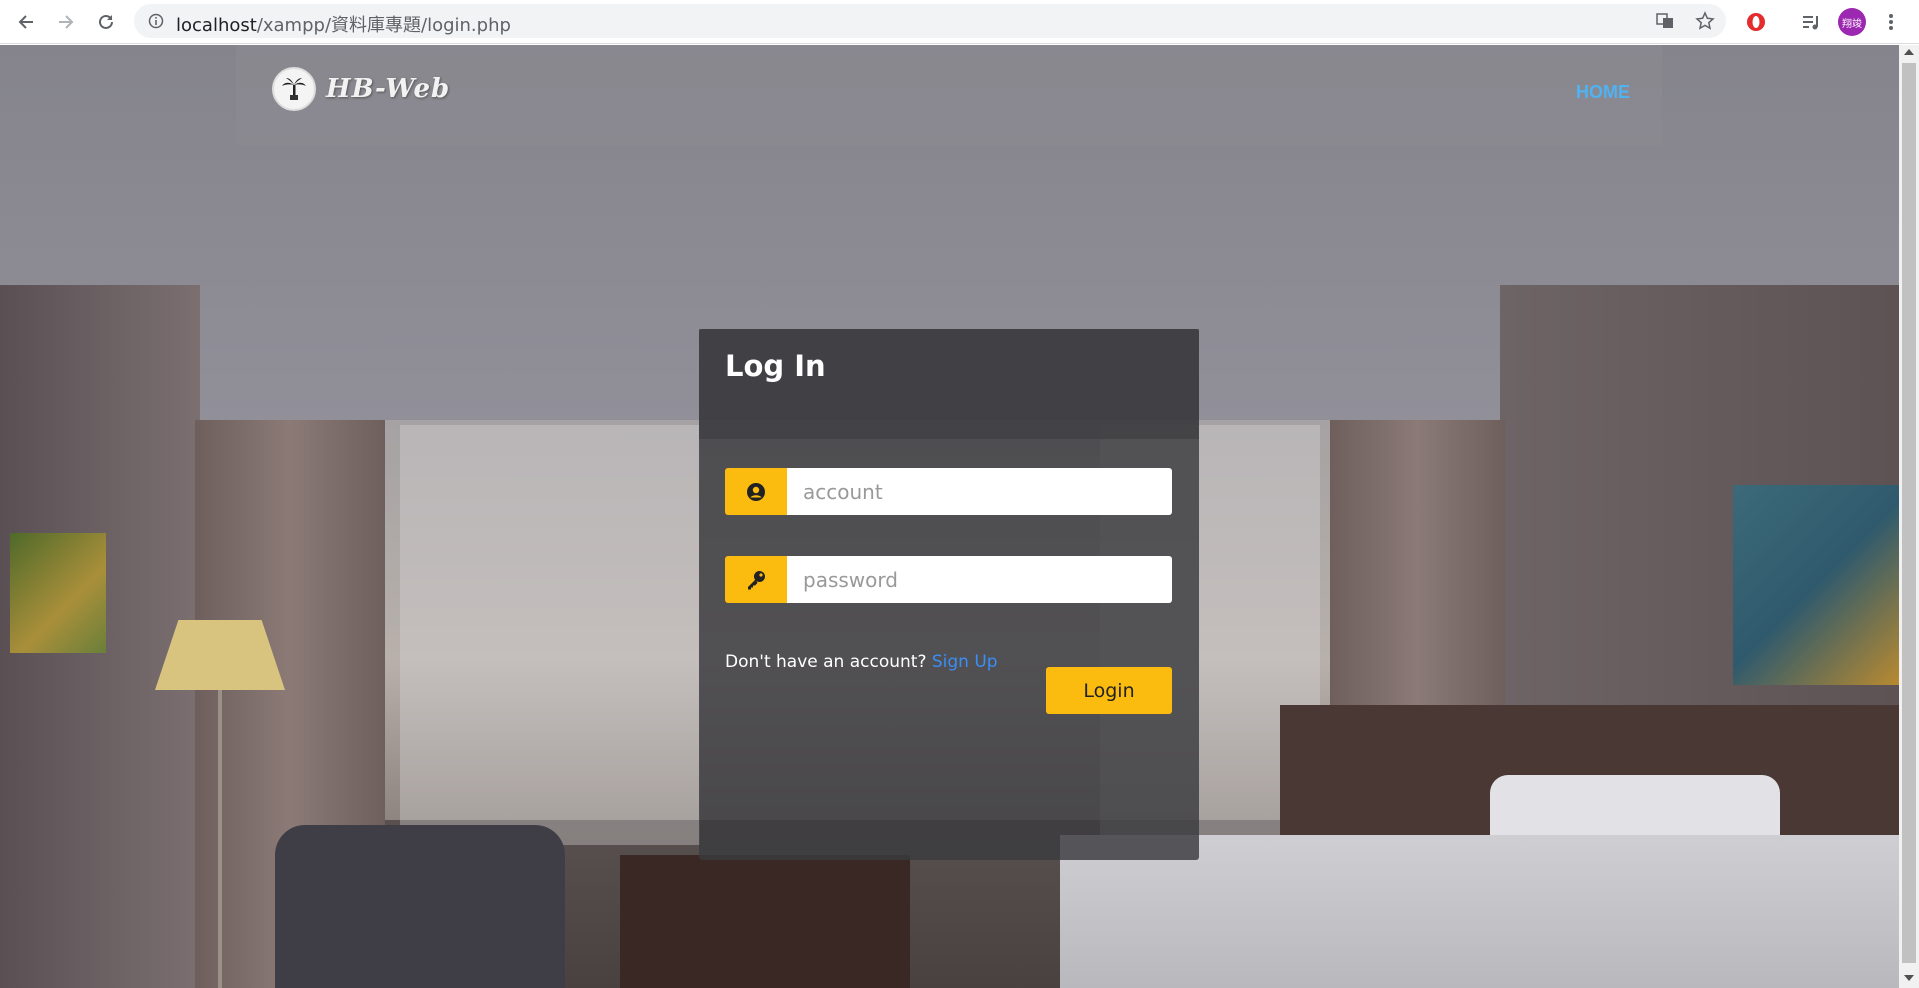 Image resolution: width=1919 pixels, height=988 pixels. Describe the element at coordinates (383, 25) in the screenshot. I see `url-path: /xampp/資料庫專題/login.php` at that location.